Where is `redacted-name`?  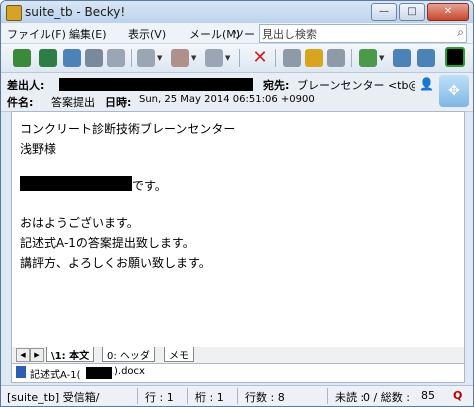
redacted-name is located at coordinates (76, 183).